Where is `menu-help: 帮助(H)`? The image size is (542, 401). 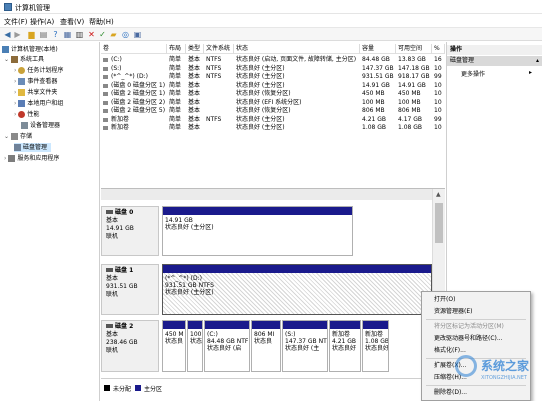 menu-help: 帮助(H) is located at coordinates (101, 22).